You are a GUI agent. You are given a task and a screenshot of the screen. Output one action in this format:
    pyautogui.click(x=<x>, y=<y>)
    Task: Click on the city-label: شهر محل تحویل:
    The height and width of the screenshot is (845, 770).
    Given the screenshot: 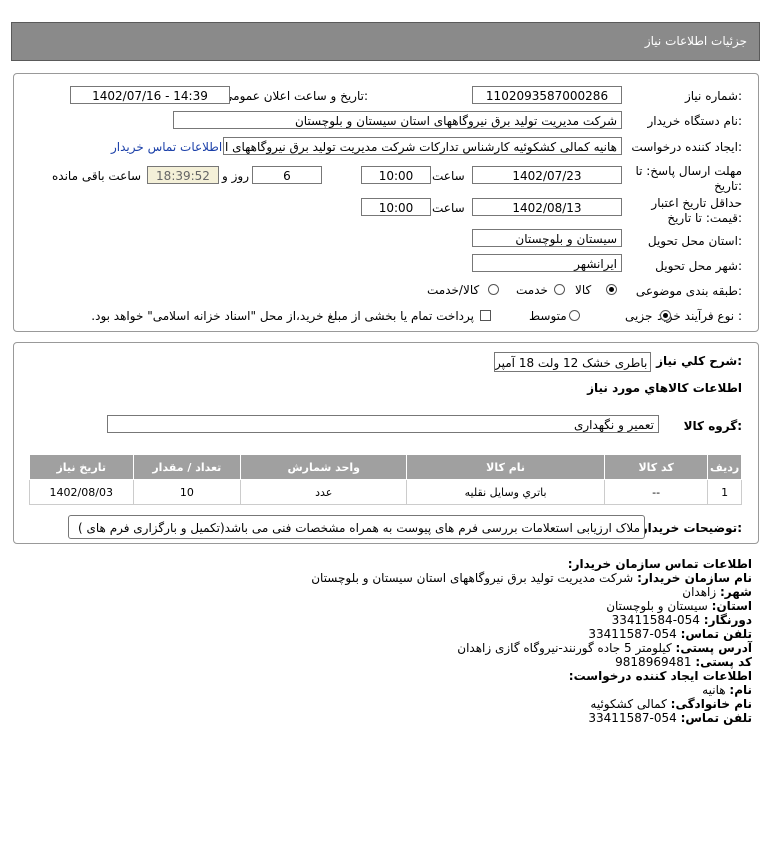 What is the action you would take?
    pyautogui.click(x=698, y=266)
    